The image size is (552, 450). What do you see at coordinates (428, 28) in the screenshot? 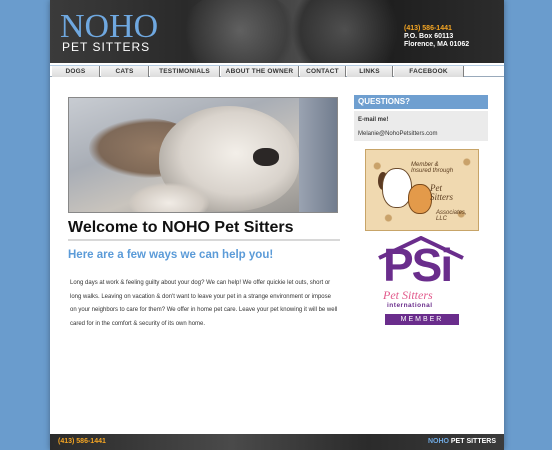
I see `header-phone: (413) 586-1441` at bounding box center [428, 28].